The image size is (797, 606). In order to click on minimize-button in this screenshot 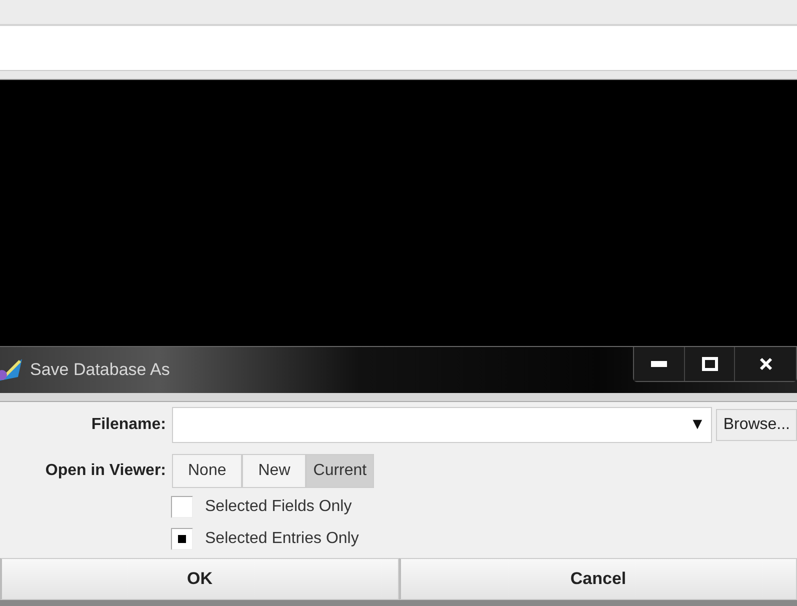, I will do `click(659, 364)`.